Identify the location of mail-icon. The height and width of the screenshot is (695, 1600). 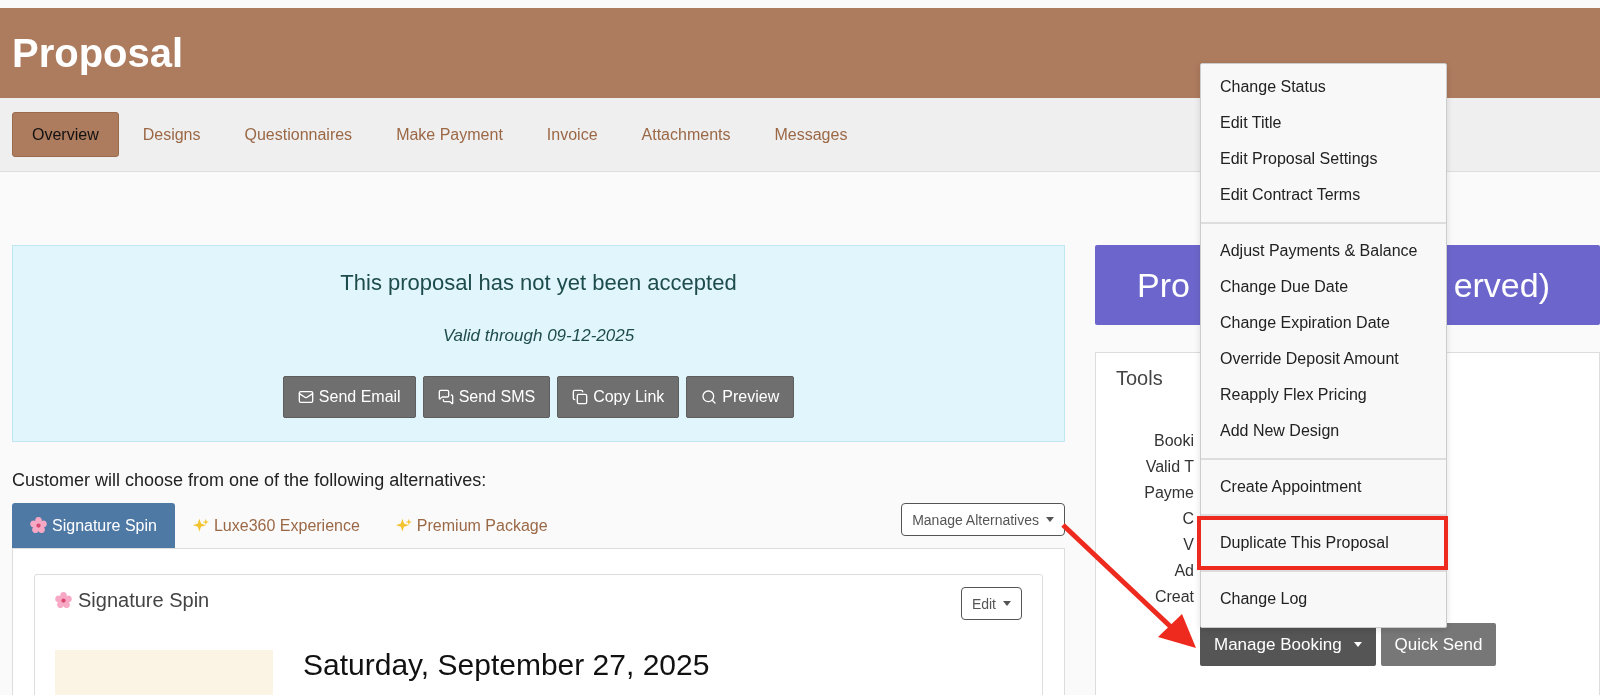
(305, 397).